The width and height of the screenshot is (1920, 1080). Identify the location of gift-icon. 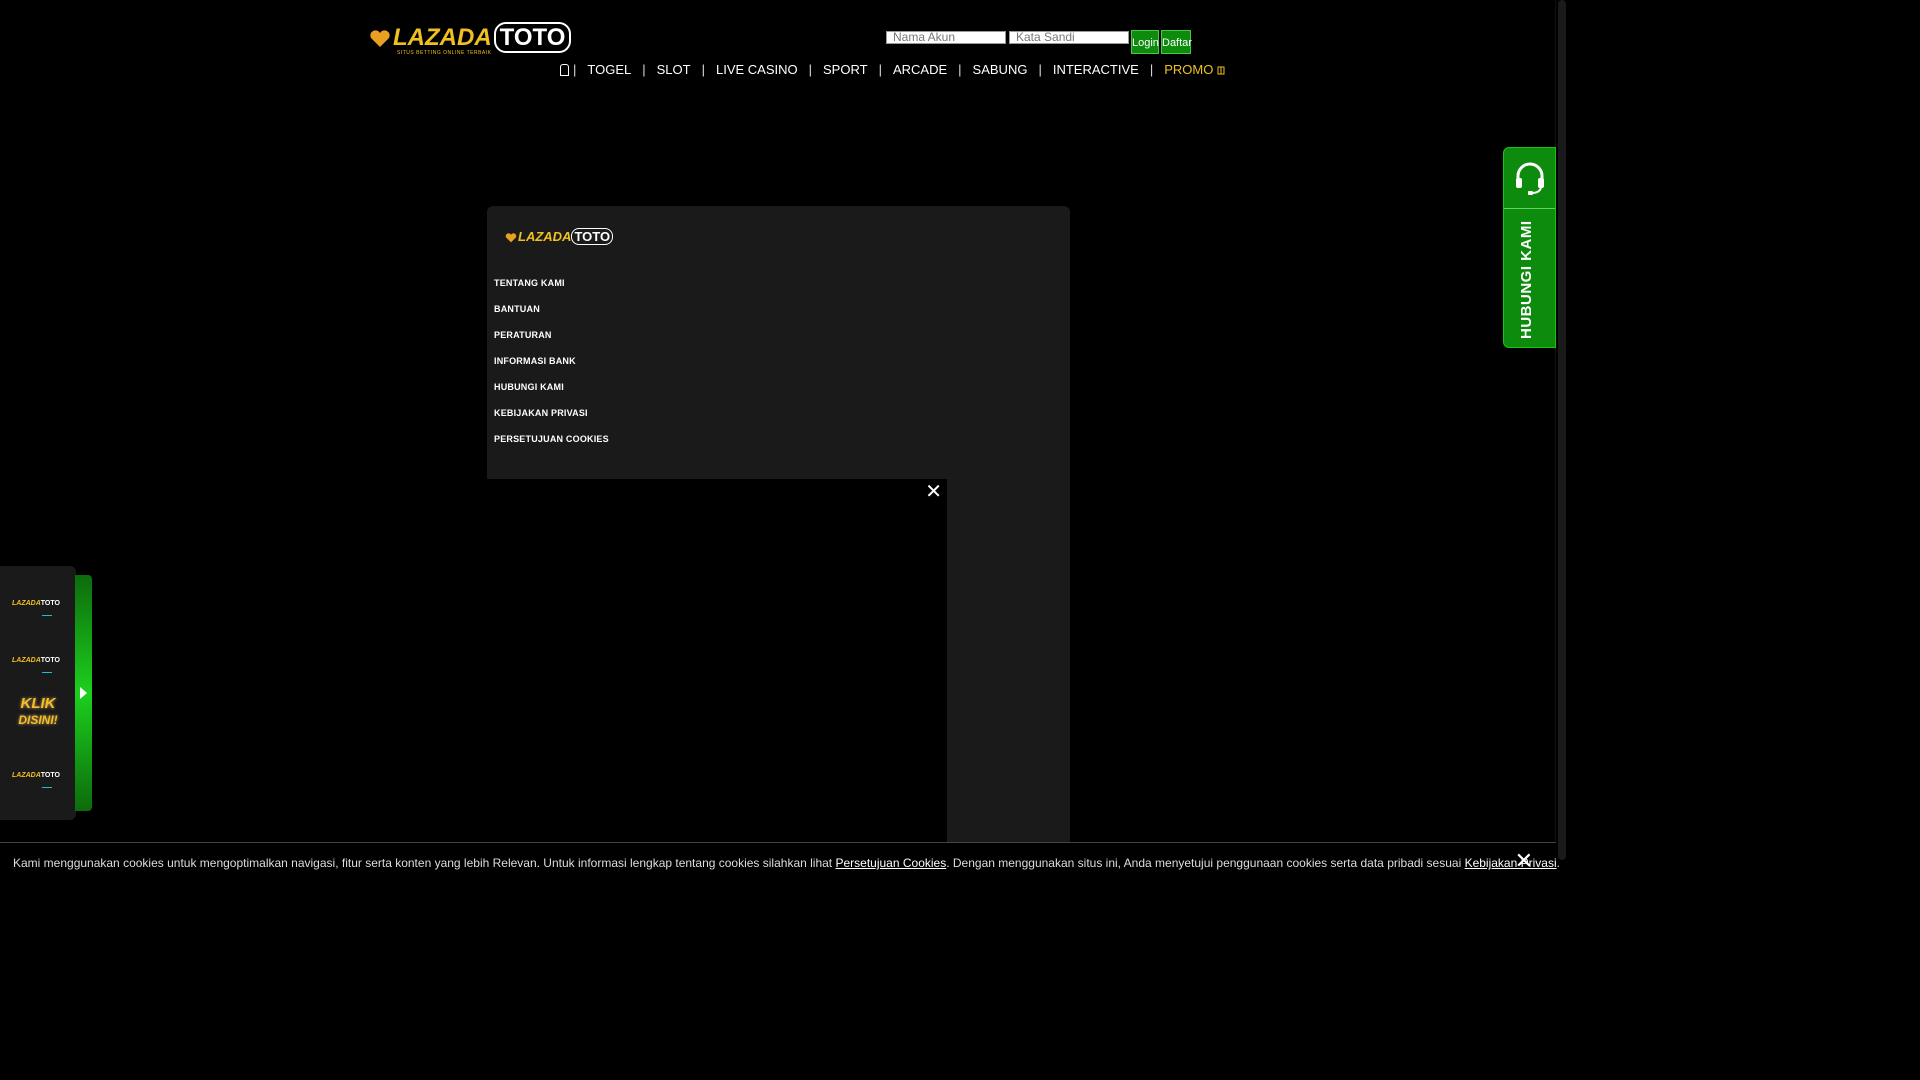
(1221, 69).